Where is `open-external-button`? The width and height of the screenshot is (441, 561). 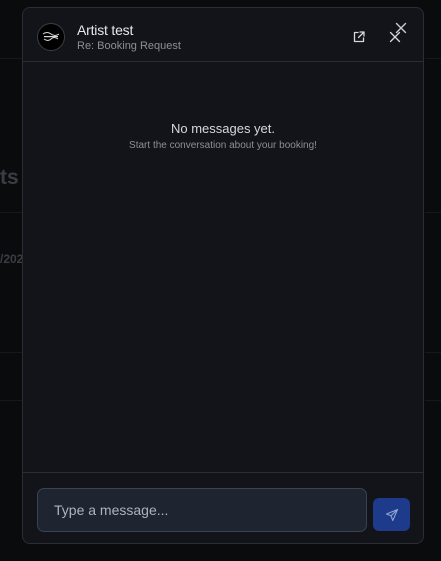 open-external-button is located at coordinates (359, 37).